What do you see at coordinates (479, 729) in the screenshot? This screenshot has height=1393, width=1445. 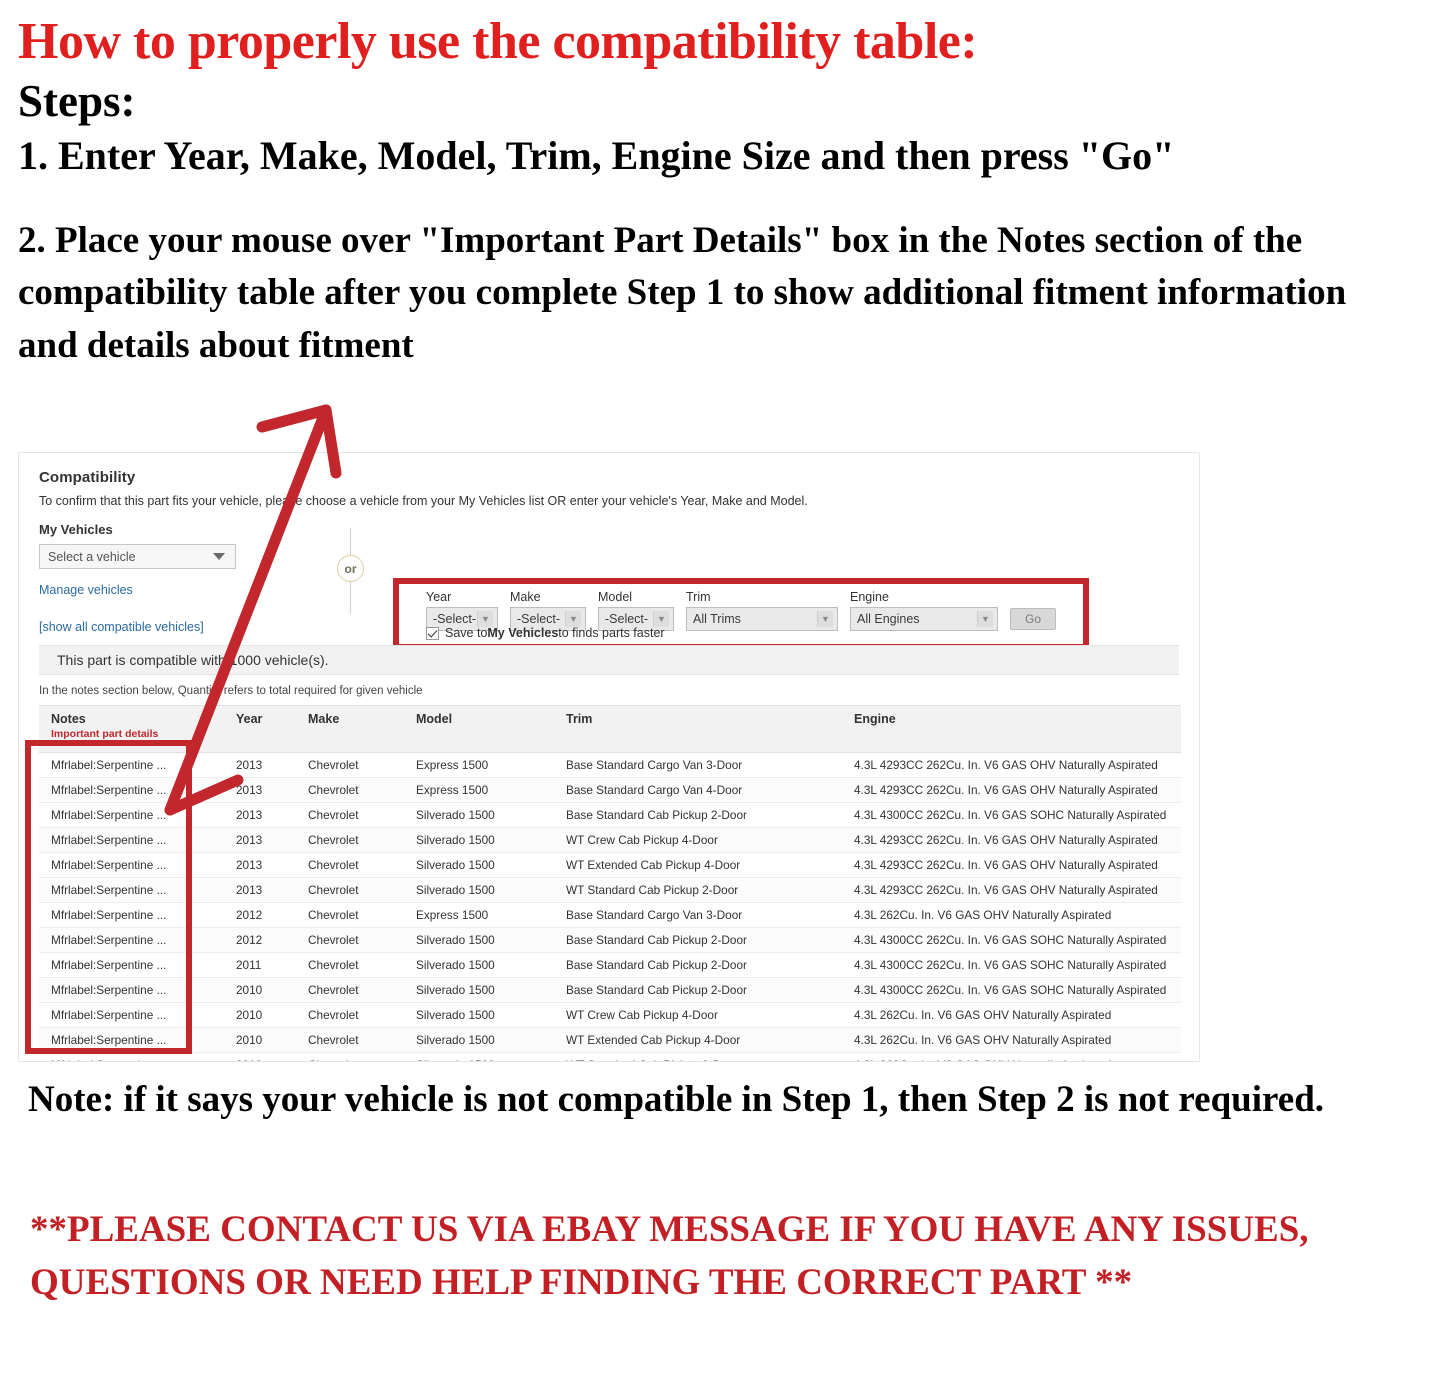 I see `header-model: Model` at bounding box center [479, 729].